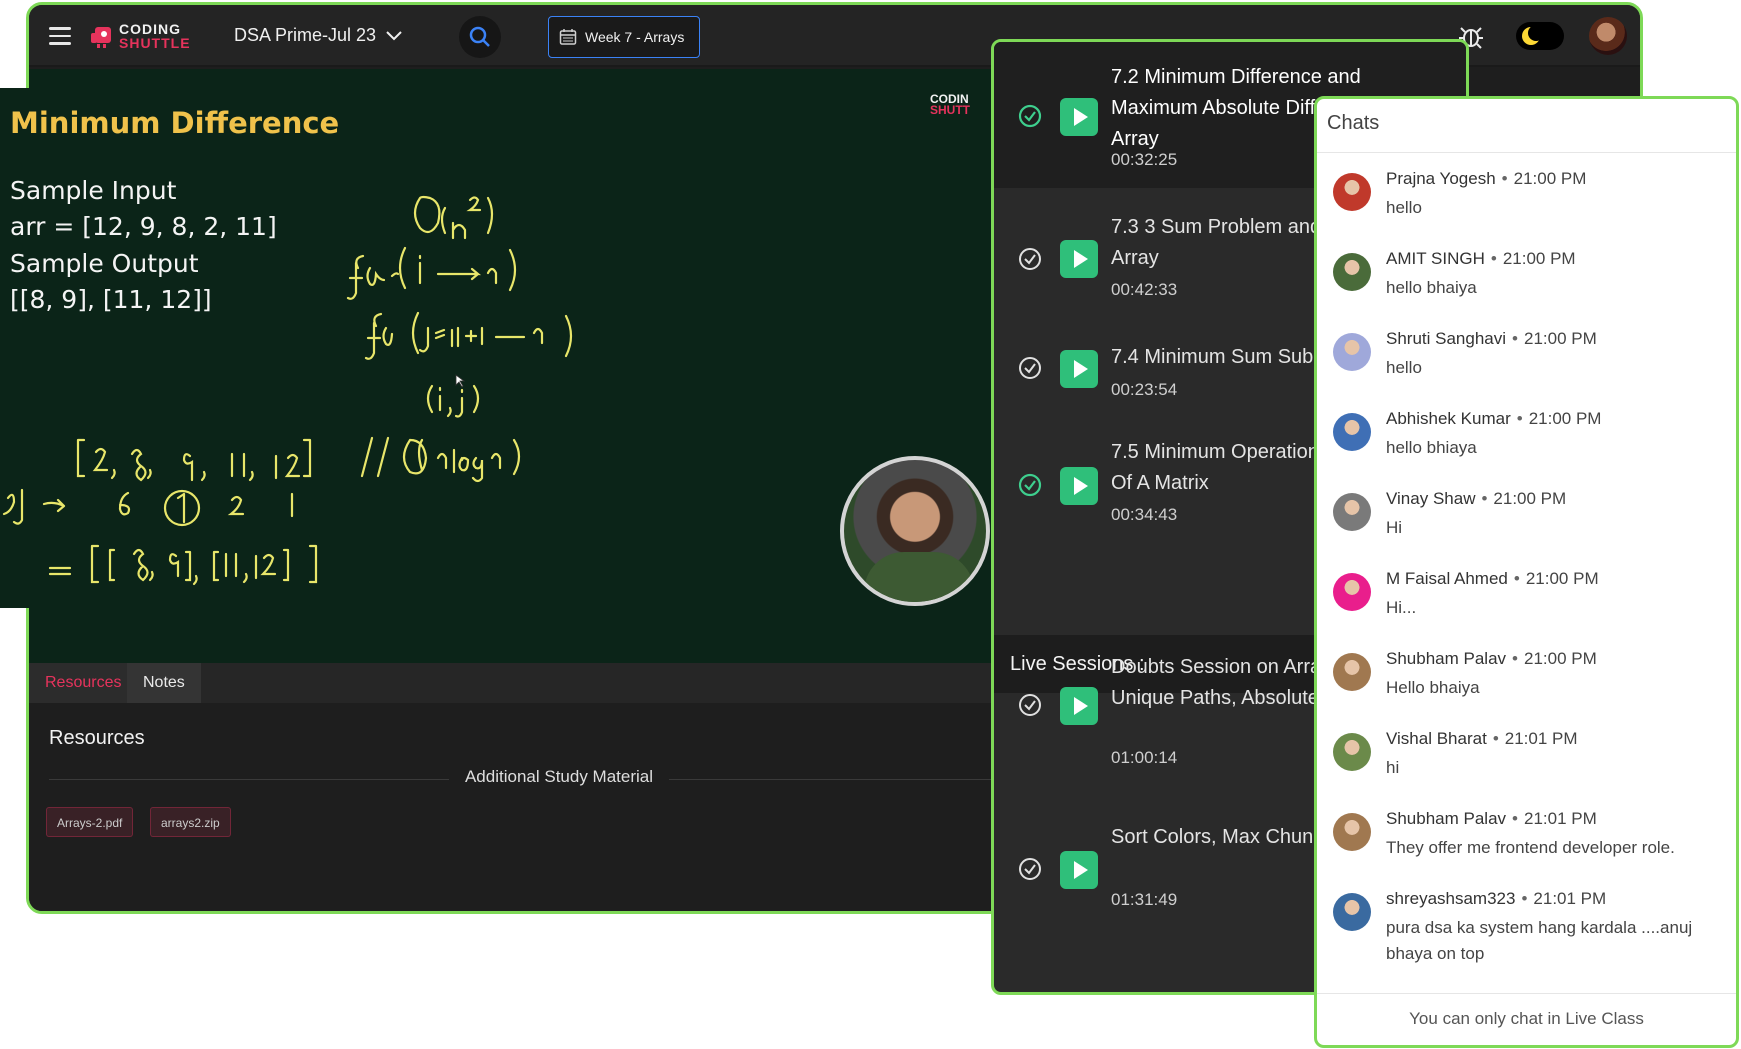 This screenshot has height=1049, width=1741. I want to click on file-chip: Arrays-2.pdf, so click(90, 822).